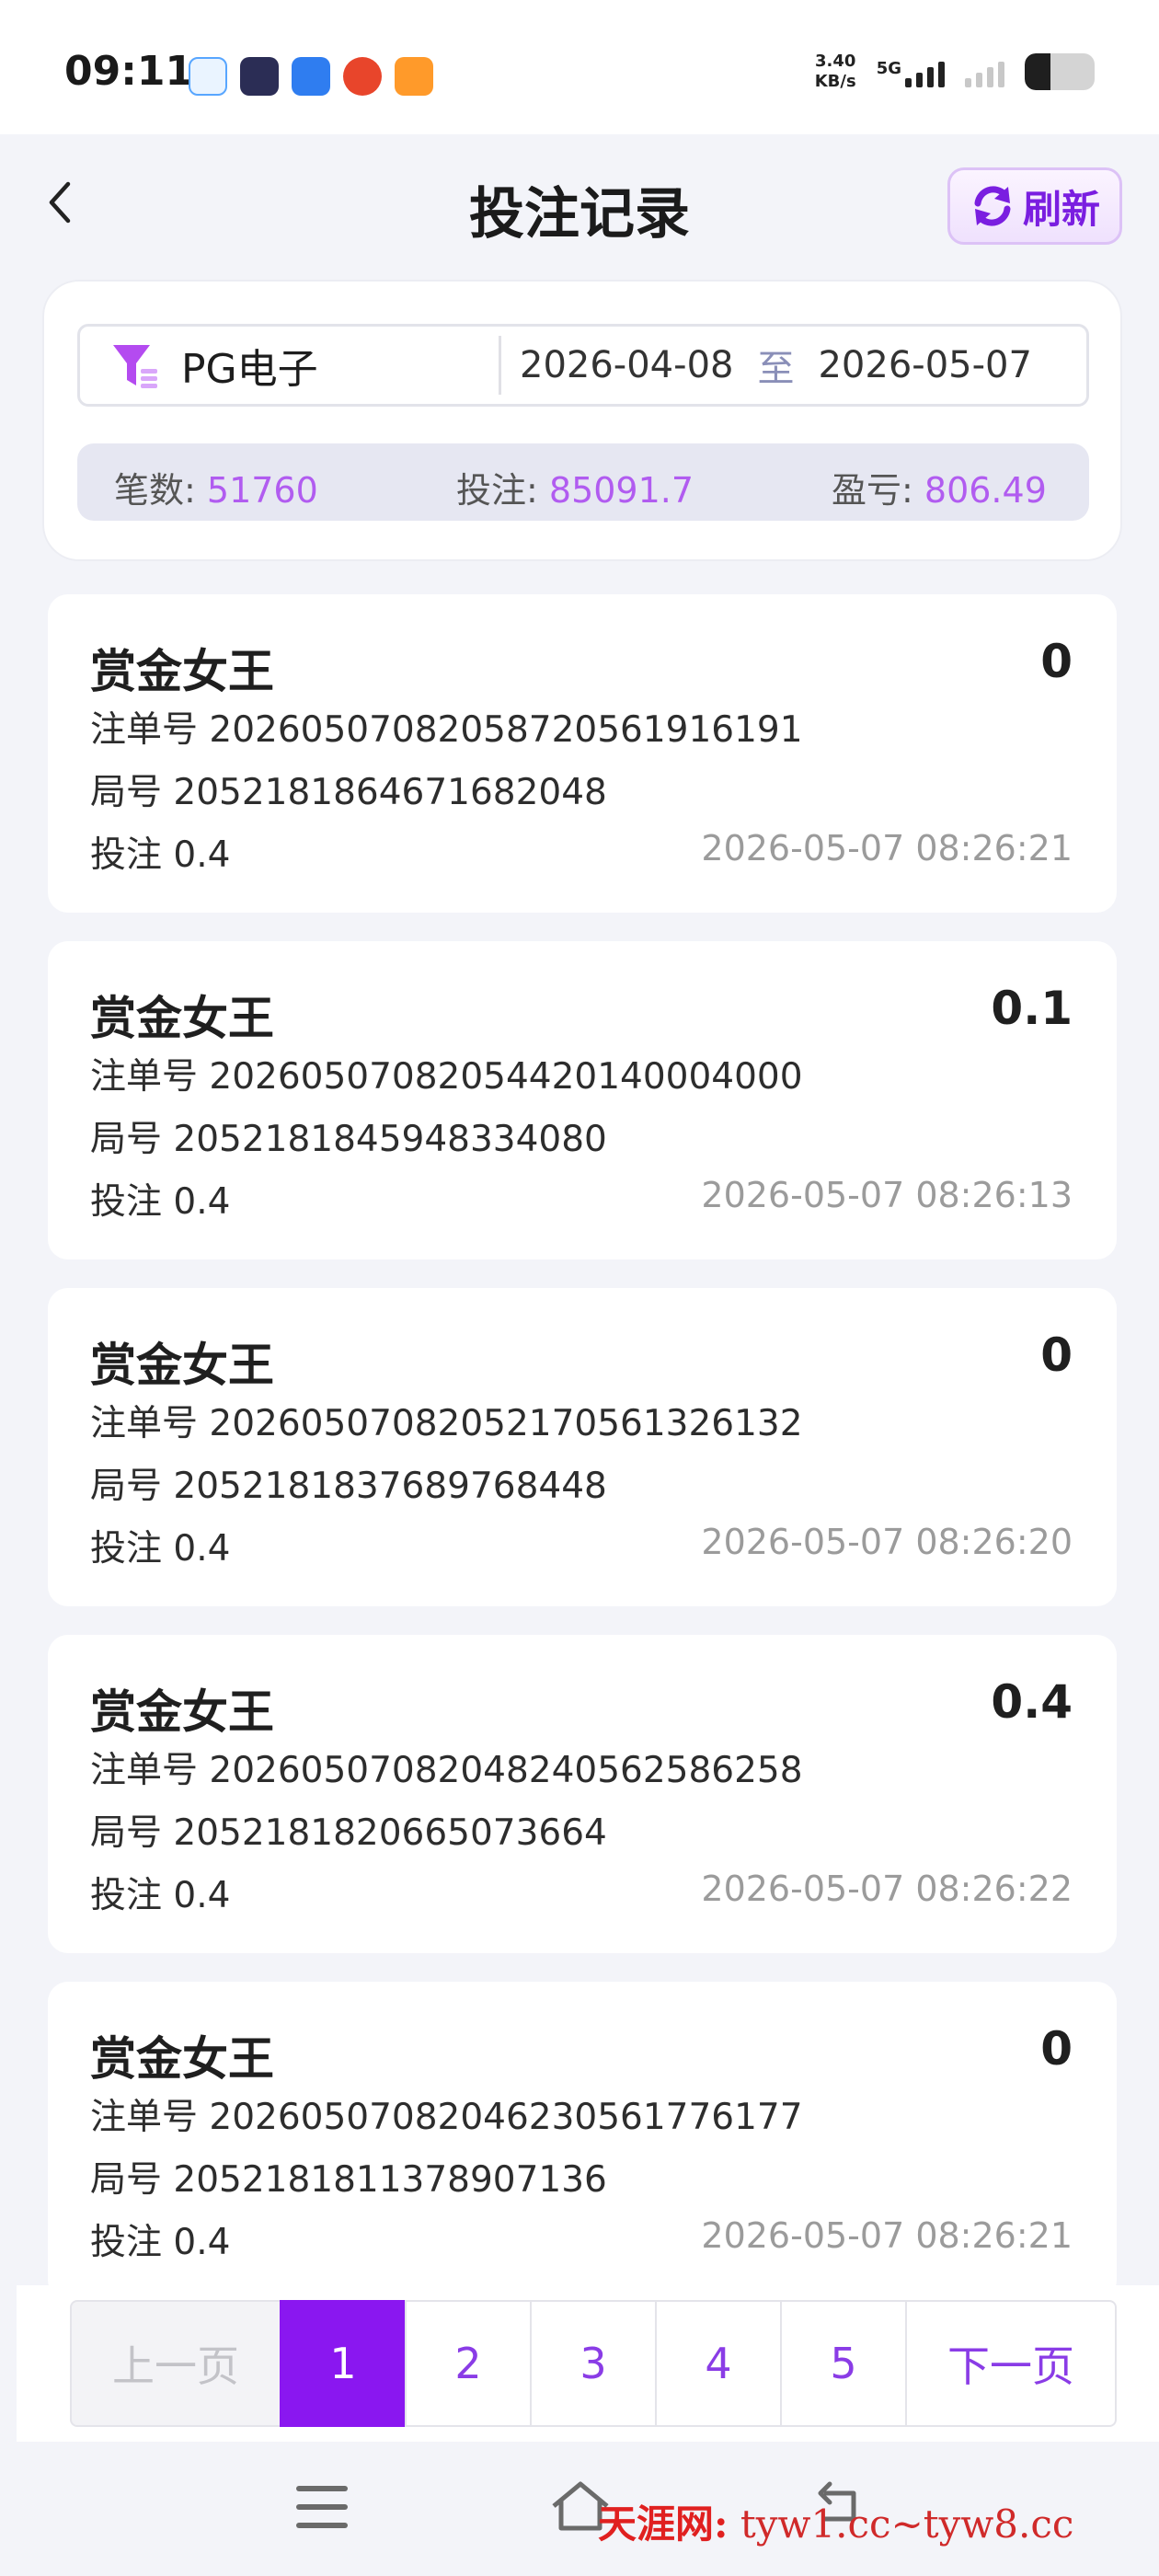 The height and width of the screenshot is (2576, 1159). Describe the element at coordinates (1061, 209) in the screenshot. I see `refresh-label: 刷新` at that location.